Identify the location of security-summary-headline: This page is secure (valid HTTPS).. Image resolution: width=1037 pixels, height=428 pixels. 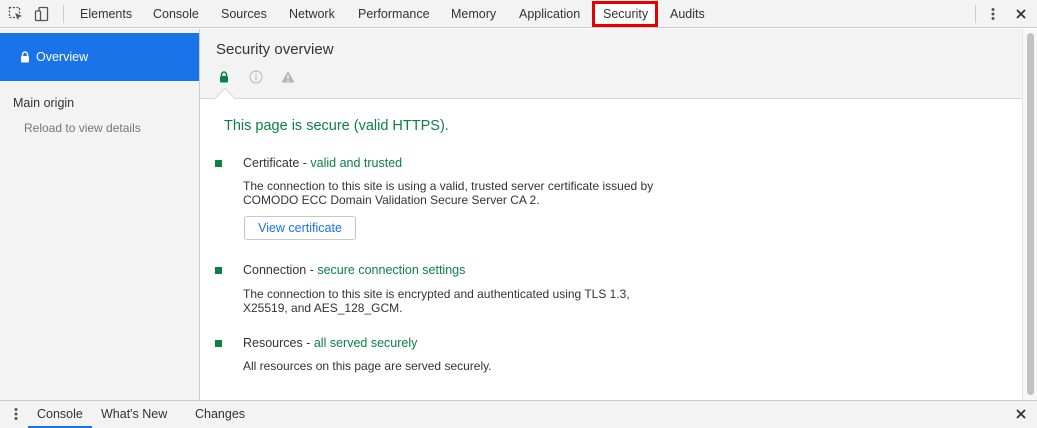
(336, 126).